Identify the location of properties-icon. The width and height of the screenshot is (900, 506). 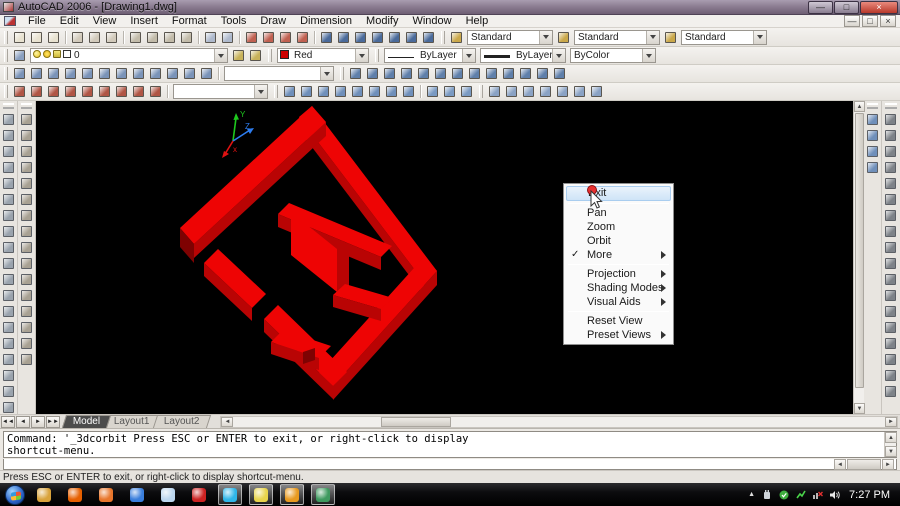
(326, 37).